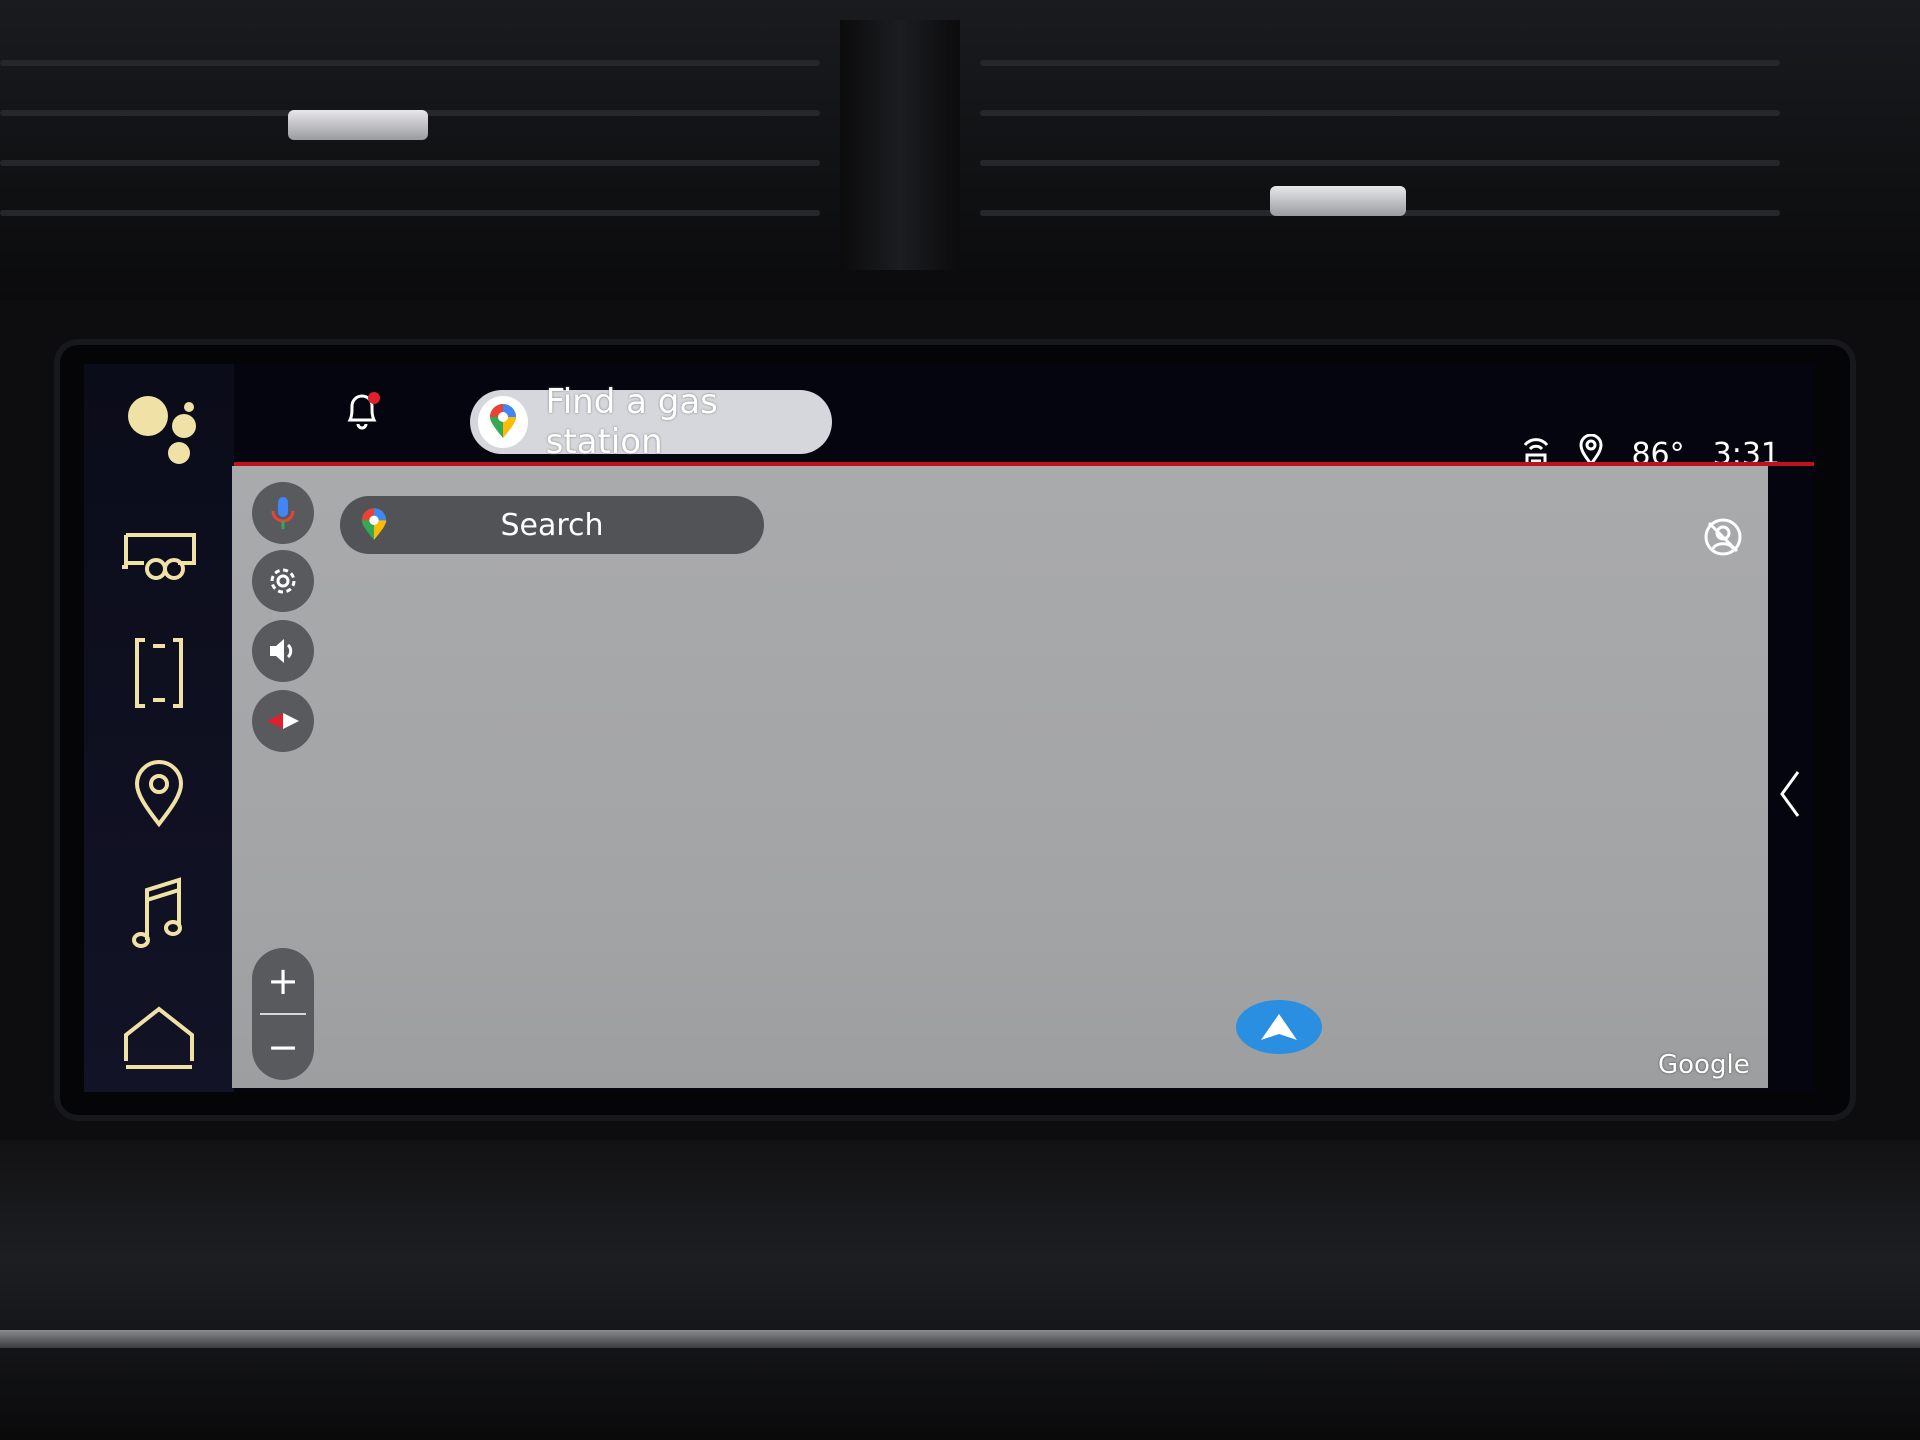 The image size is (1920, 1440). I want to click on vent-divider, so click(900, 145).